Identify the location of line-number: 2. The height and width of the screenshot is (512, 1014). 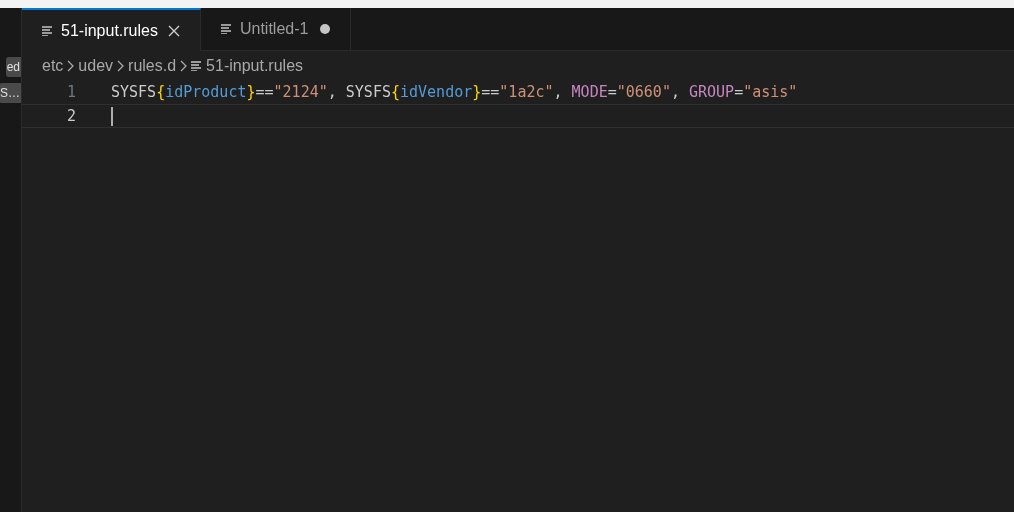
(70, 116).